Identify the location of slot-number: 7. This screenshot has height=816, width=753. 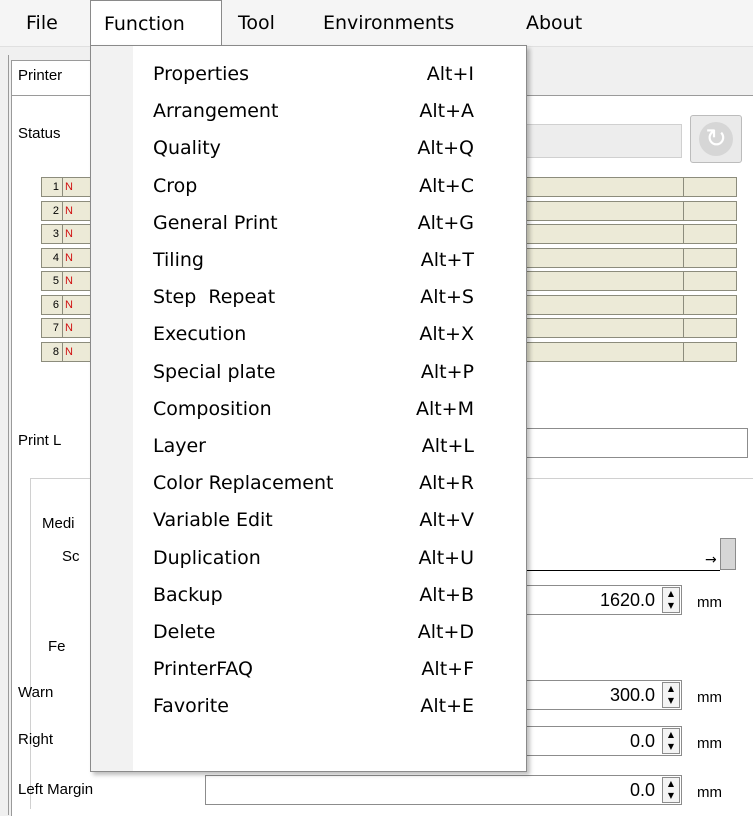
(52, 328).